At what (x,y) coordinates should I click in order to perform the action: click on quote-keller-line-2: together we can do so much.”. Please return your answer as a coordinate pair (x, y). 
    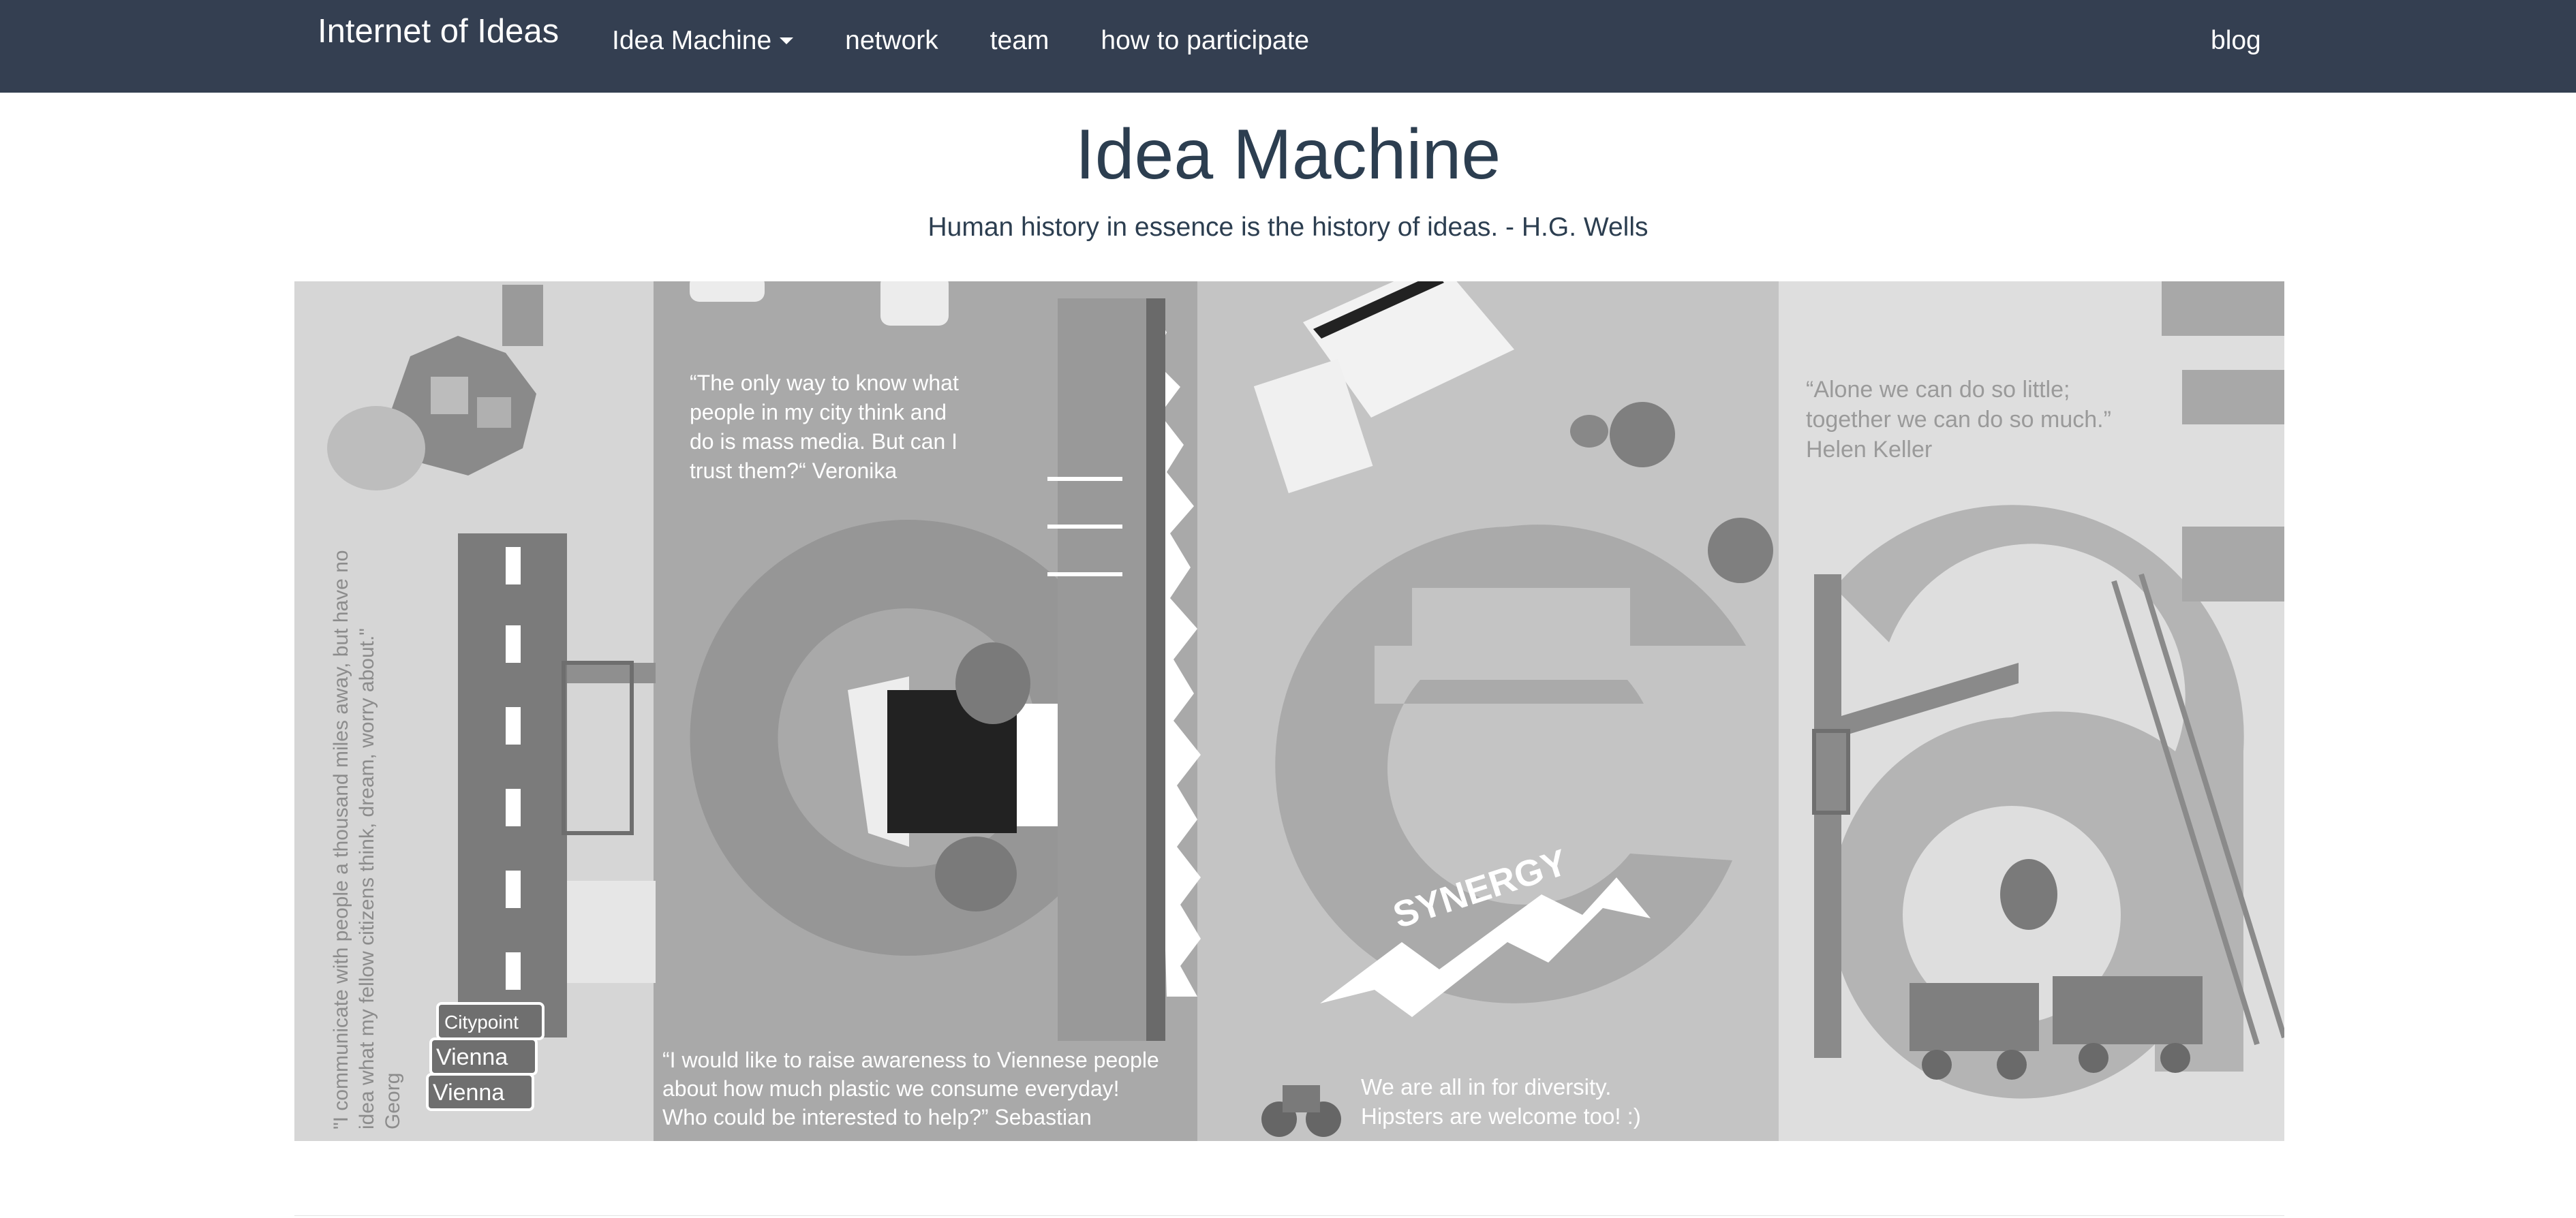
    Looking at the image, I should click on (1958, 420).